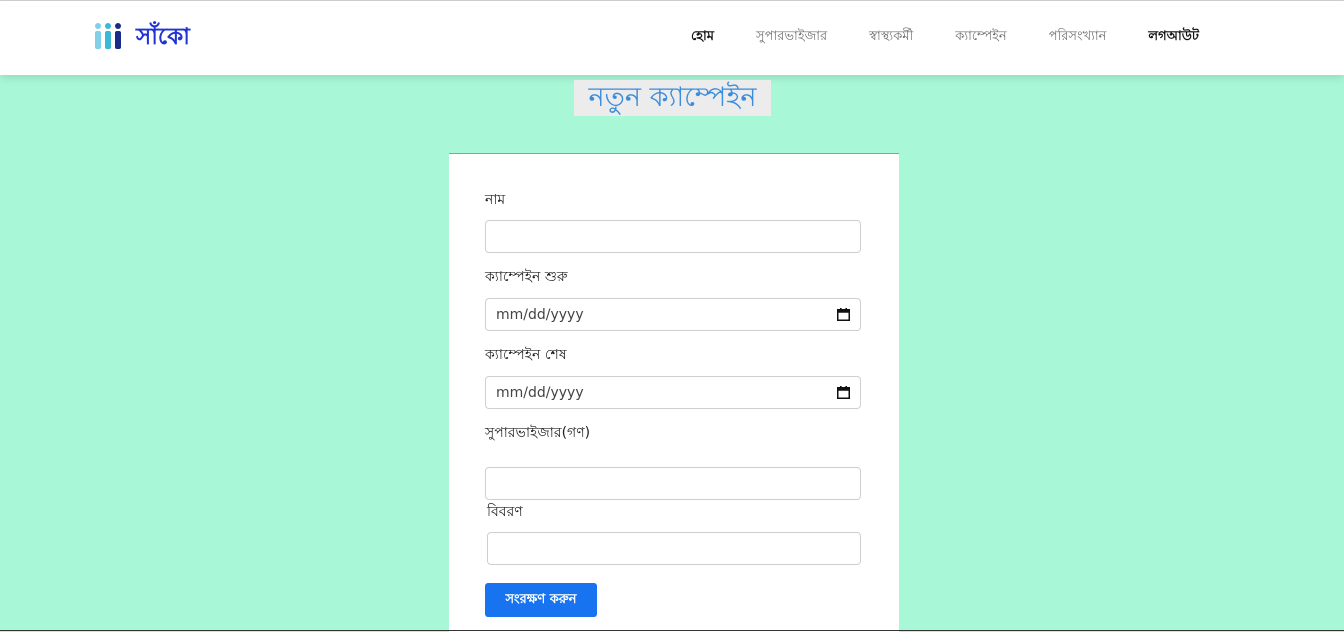  Describe the element at coordinates (538, 433) in the screenshot. I see `supervisors-label: সুপারভাইজার(গণ)` at that location.